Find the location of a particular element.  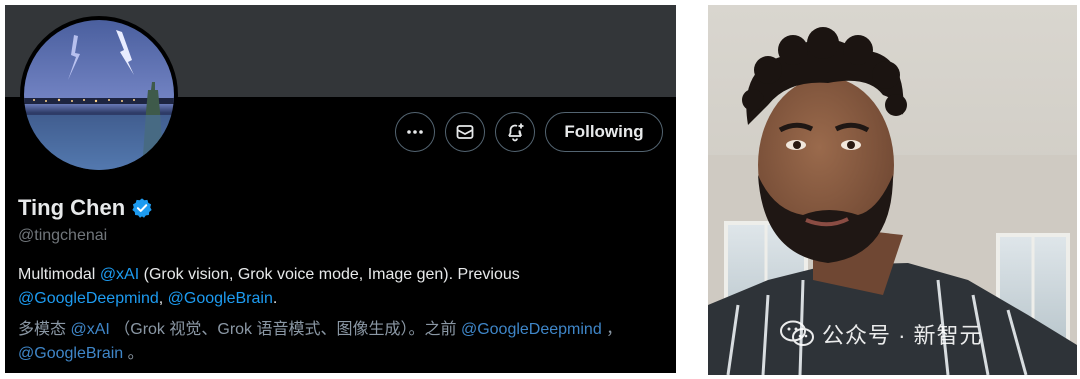

mention-googledeepmind: @GoogleDeepmind is located at coordinates (88, 298).